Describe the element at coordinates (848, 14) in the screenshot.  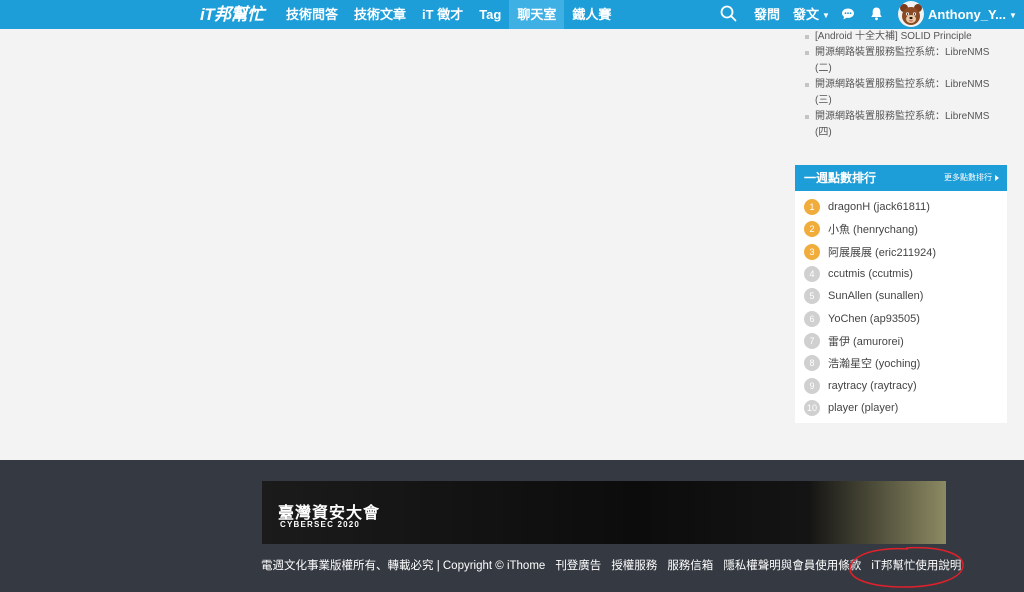
I see `chat-bubble-icon` at that location.